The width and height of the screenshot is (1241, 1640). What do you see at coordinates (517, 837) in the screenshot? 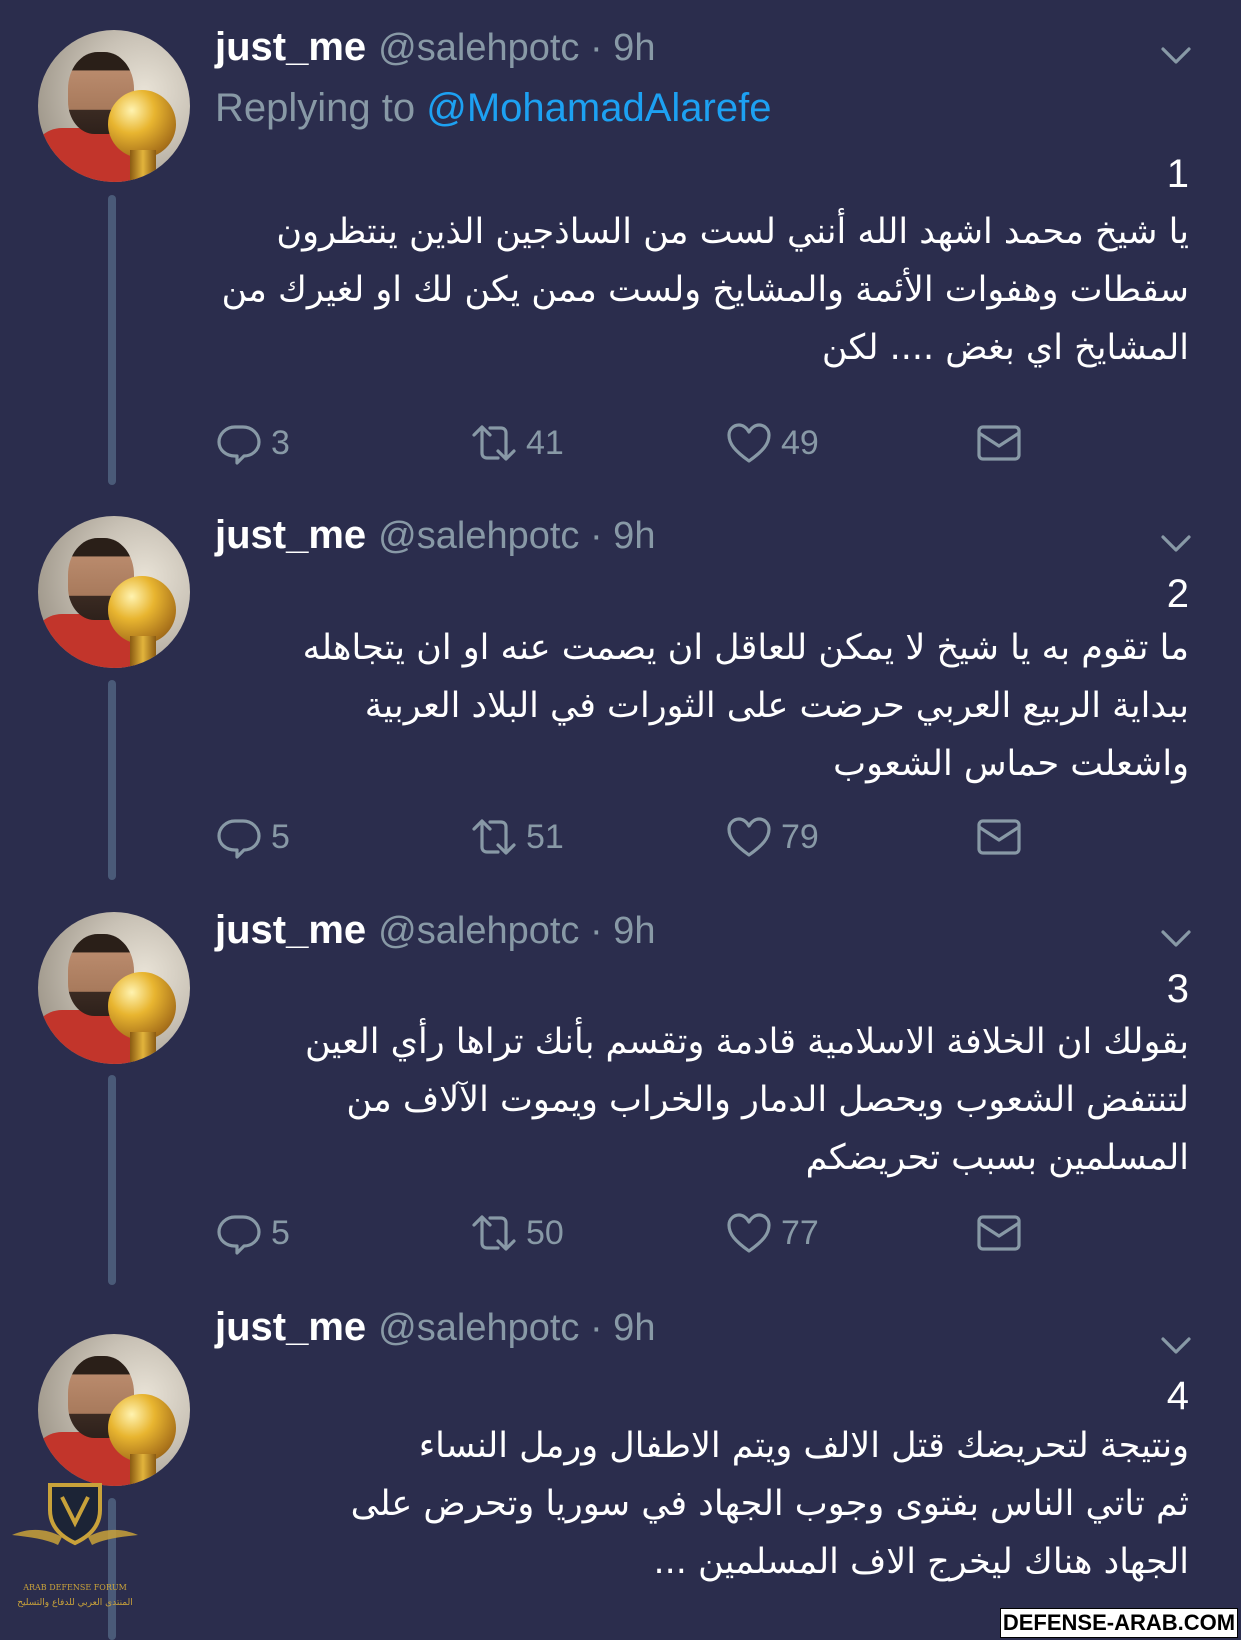
I see `retweet-button: 51` at bounding box center [517, 837].